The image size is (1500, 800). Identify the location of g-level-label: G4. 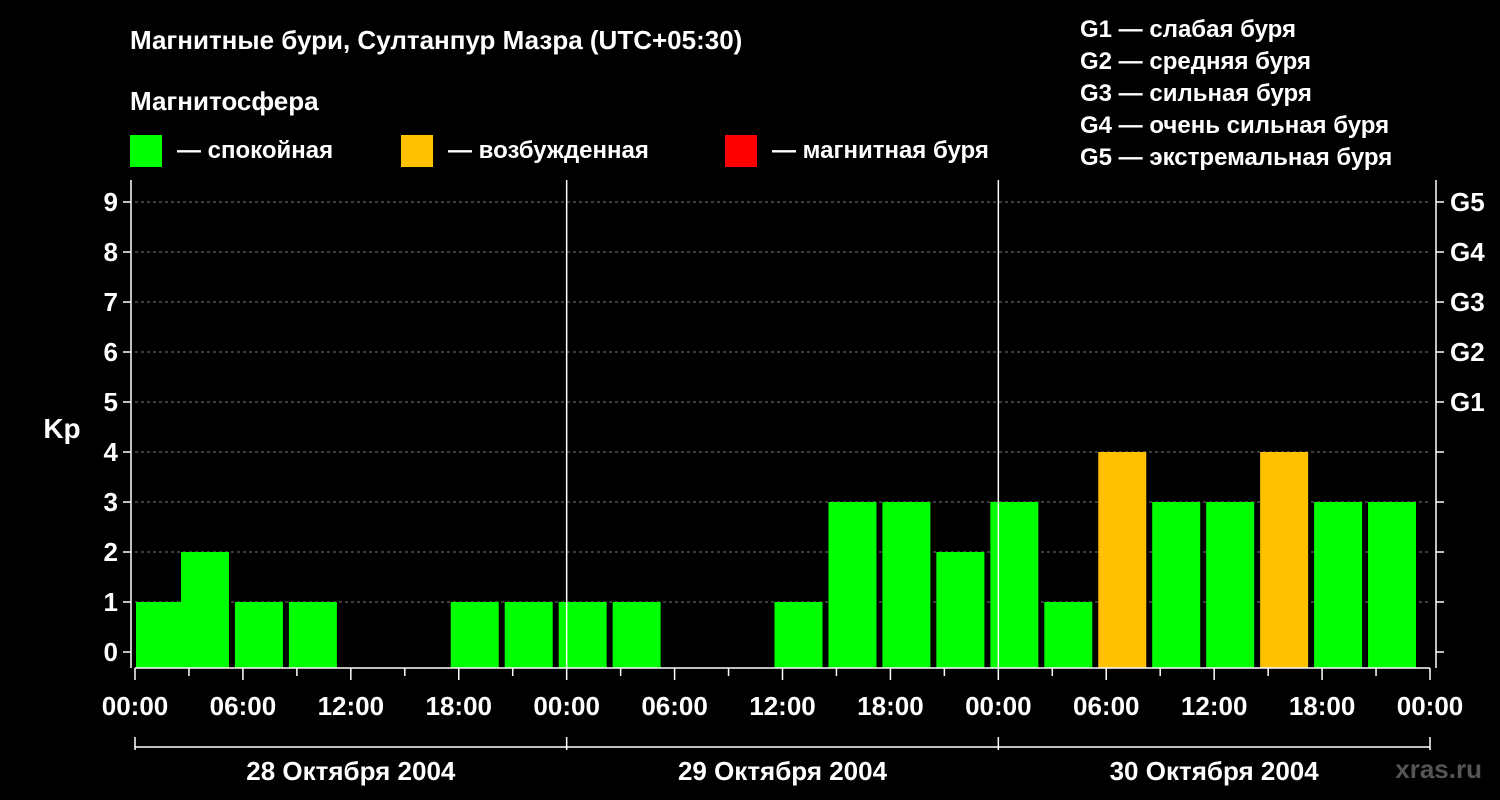
(1467, 252).